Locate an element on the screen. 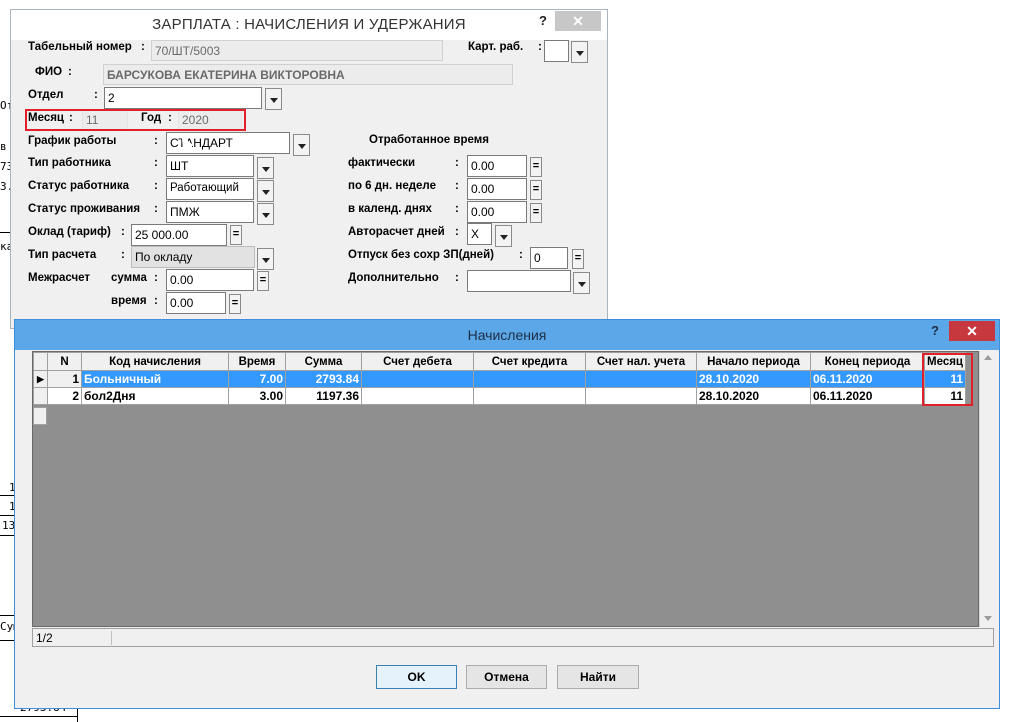 The width and height of the screenshot is (1034, 722). auto-days-dropdown-button is located at coordinates (503, 236).